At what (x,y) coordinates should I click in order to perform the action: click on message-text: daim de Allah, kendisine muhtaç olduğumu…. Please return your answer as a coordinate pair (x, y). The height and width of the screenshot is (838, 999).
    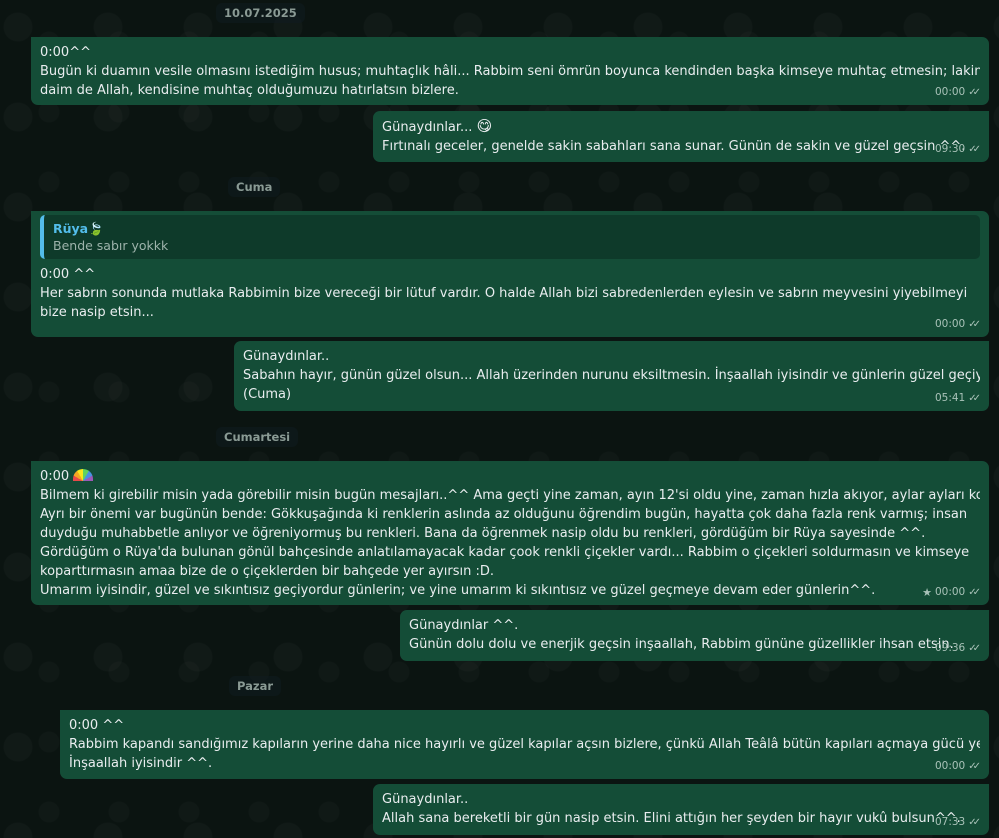
    Looking at the image, I should click on (249, 90).